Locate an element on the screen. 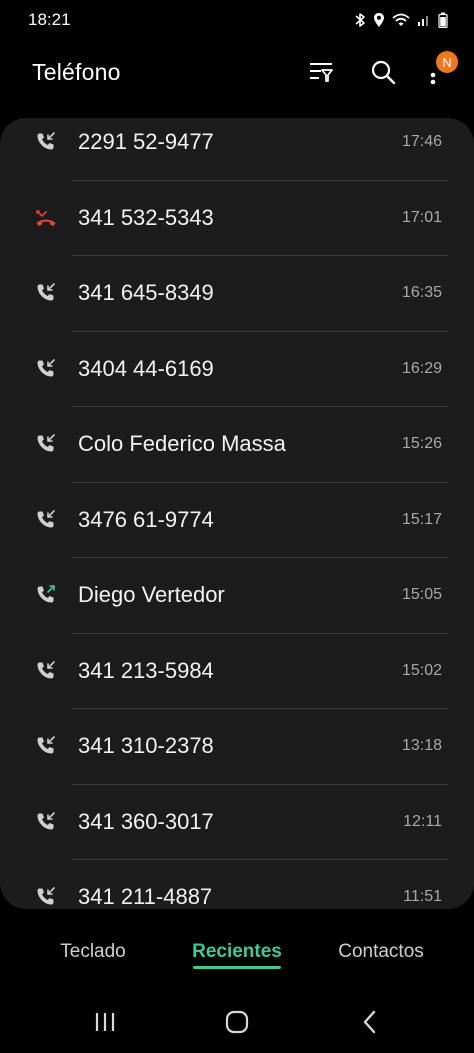 This screenshot has width=474, height=1053. recent-apps-button is located at coordinates (105, 1022).